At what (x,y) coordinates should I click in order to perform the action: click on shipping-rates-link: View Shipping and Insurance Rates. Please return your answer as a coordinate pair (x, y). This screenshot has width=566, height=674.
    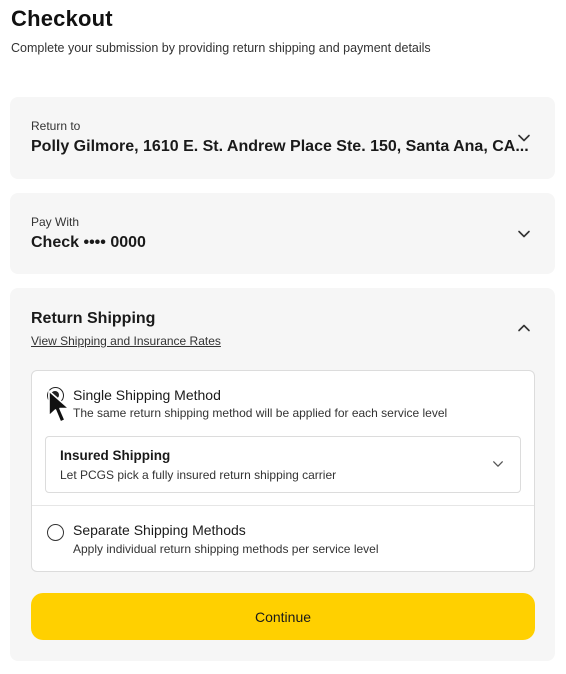
    Looking at the image, I should click on (126, 341).